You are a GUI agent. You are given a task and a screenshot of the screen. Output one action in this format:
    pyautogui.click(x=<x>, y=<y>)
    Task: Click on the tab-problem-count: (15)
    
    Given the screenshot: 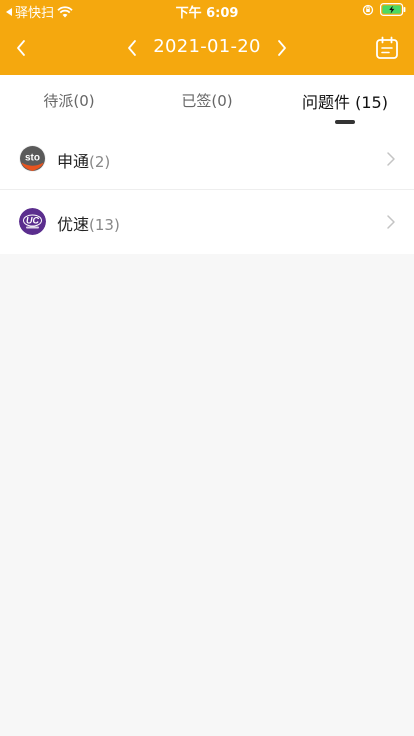 What is the action you would take?
    pyautogui.click(x=371, y=102)
    